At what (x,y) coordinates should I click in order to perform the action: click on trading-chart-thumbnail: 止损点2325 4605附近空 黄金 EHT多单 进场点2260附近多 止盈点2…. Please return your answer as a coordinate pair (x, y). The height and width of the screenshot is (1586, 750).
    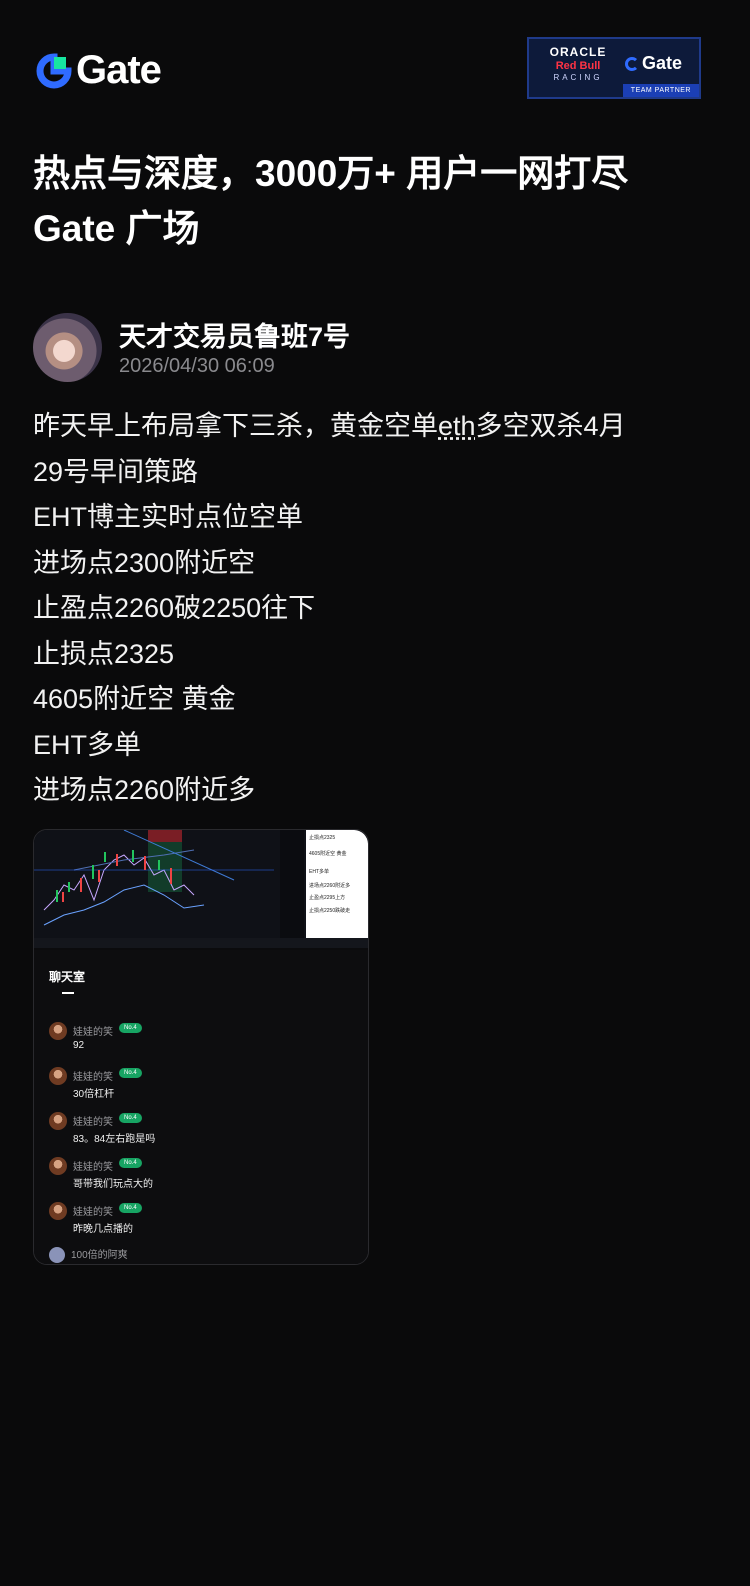
    Looking at the image, I should click on (201, 889).